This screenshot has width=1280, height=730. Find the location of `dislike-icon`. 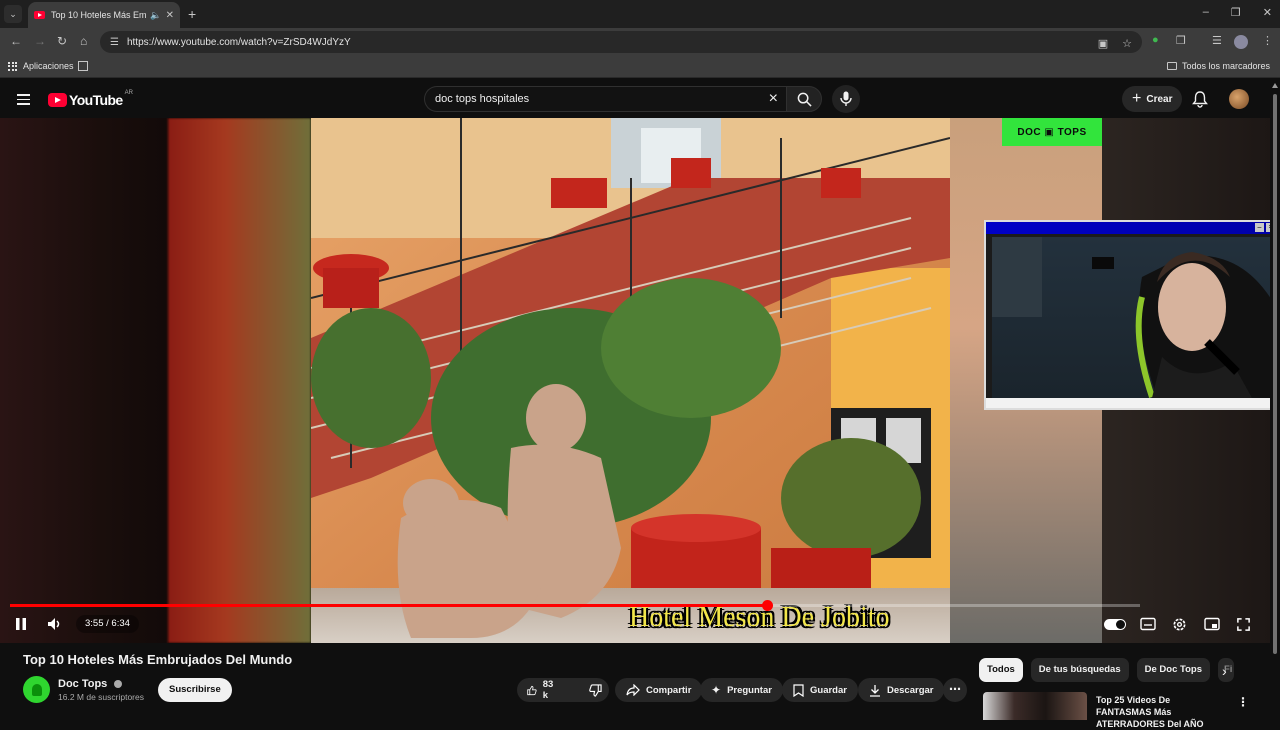

dislike-icon is located at coordinates (595, 690).